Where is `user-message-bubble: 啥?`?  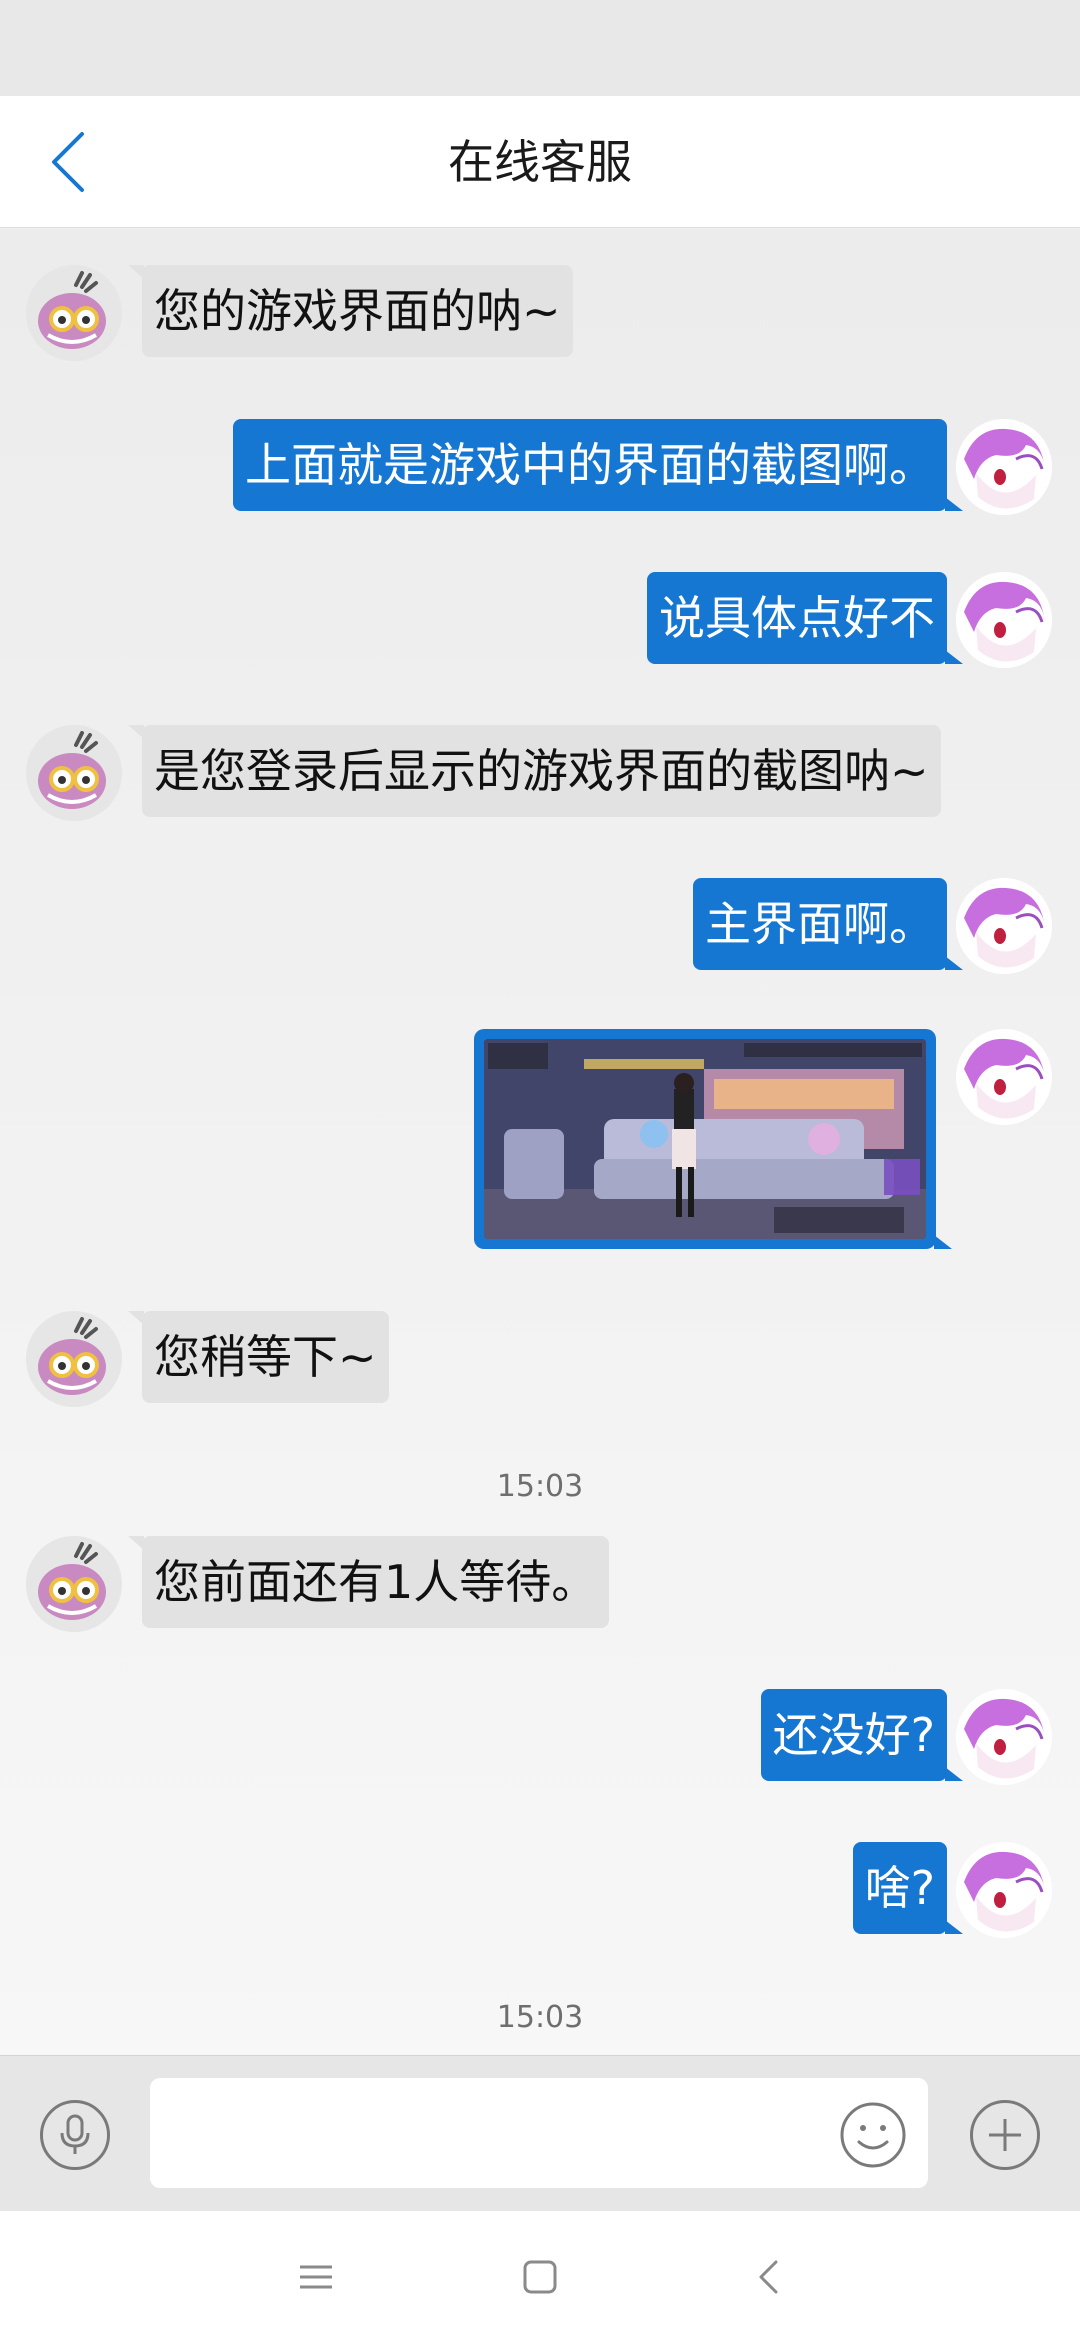 user-message-bubble: 啥? is located at coordinates (908, 1888).